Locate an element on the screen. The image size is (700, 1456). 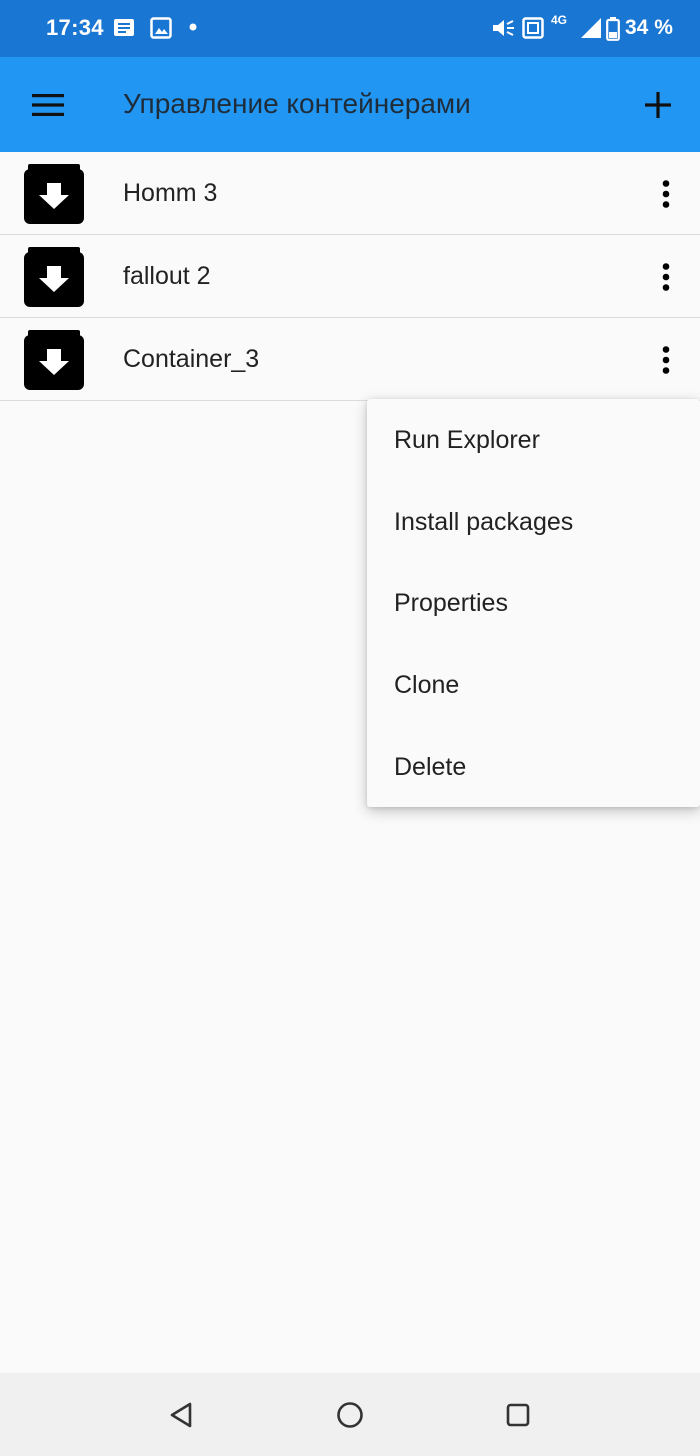
battery-percent: 34 % is located at coordinates (649, 27).